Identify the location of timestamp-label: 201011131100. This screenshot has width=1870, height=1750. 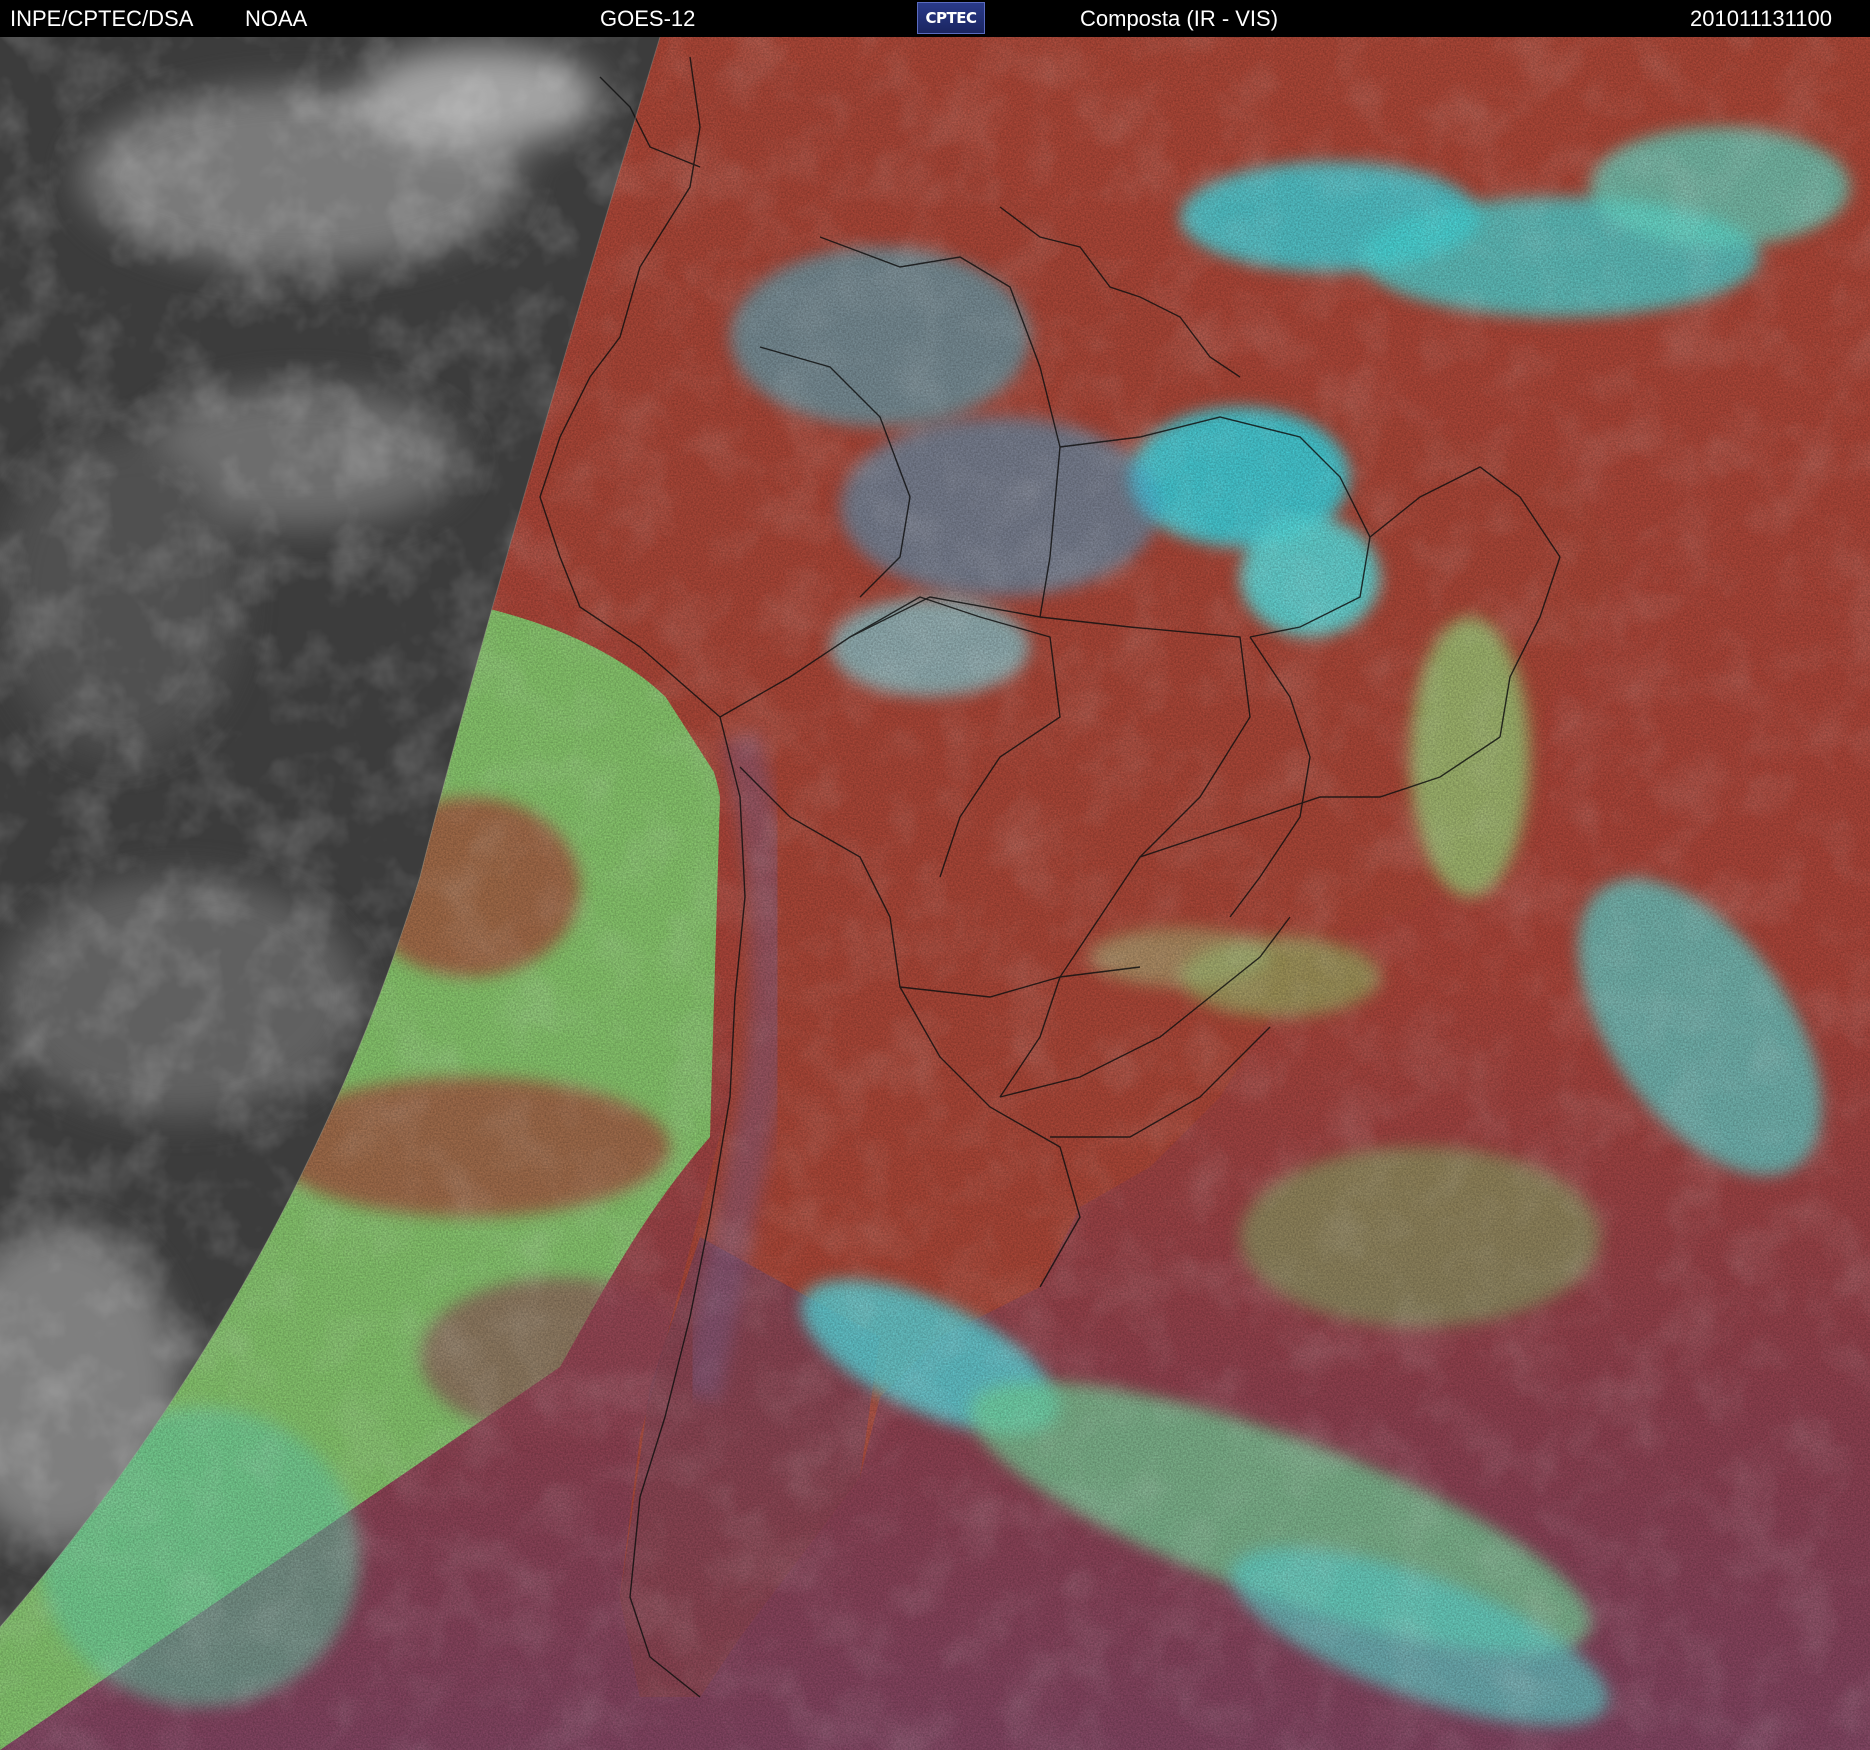
(1761, 18).